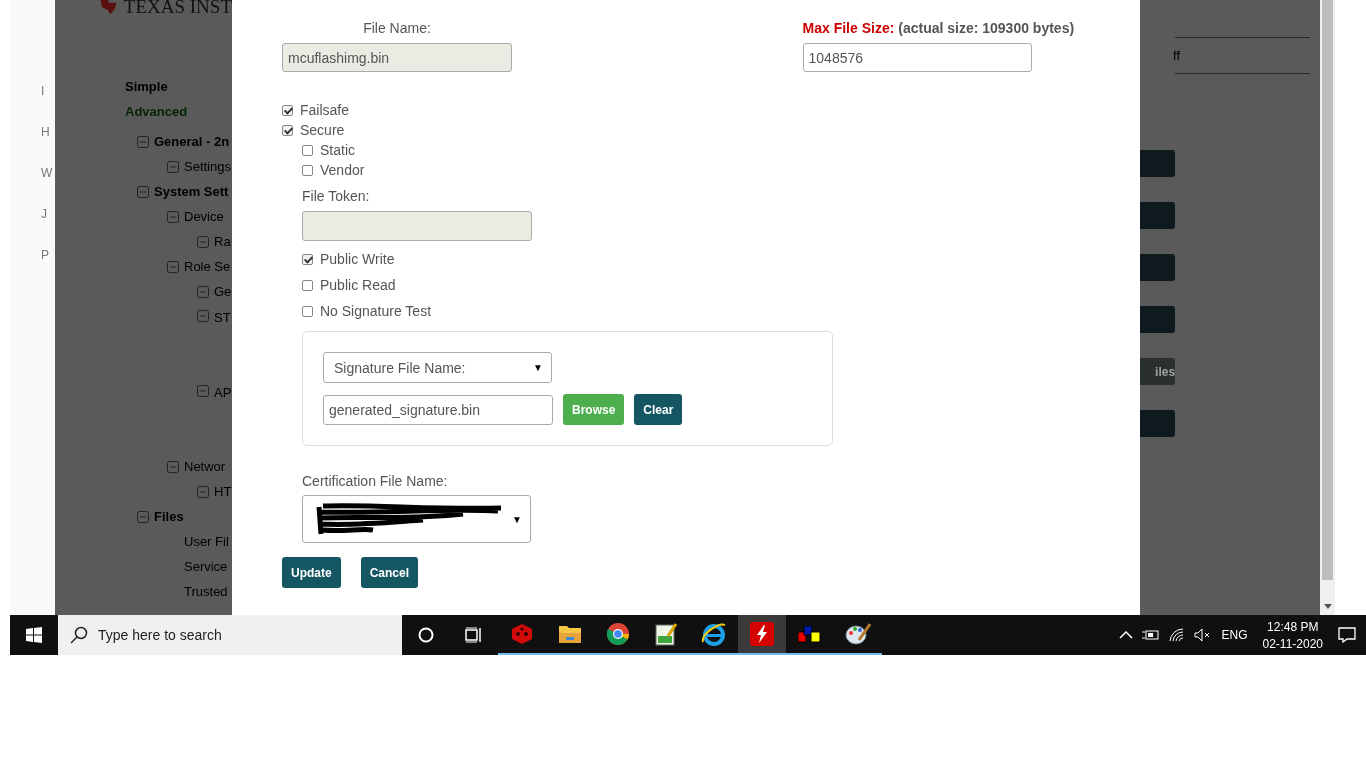 This screenshot has width=1366, height=768. Describe the element at coordinates (177, 9) in the screenshot. I see `logo-text: TEXAS INST` at that location.